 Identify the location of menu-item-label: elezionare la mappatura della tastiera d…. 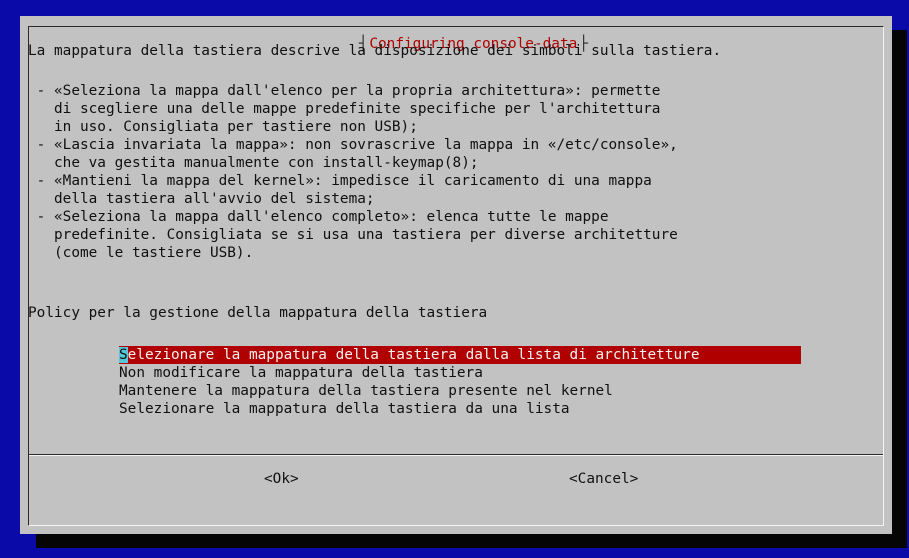
(413, 355).